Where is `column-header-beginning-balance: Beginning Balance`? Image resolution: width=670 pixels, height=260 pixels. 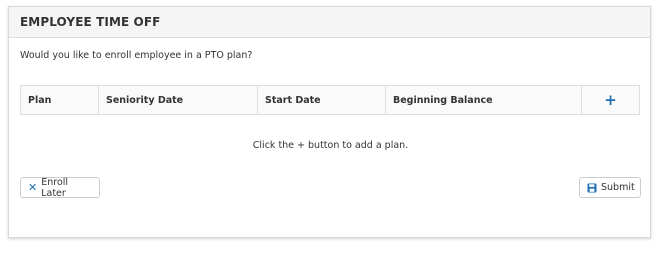
column-header-beginning-balance: Beginning Balance is located at coordinates (484, 100).